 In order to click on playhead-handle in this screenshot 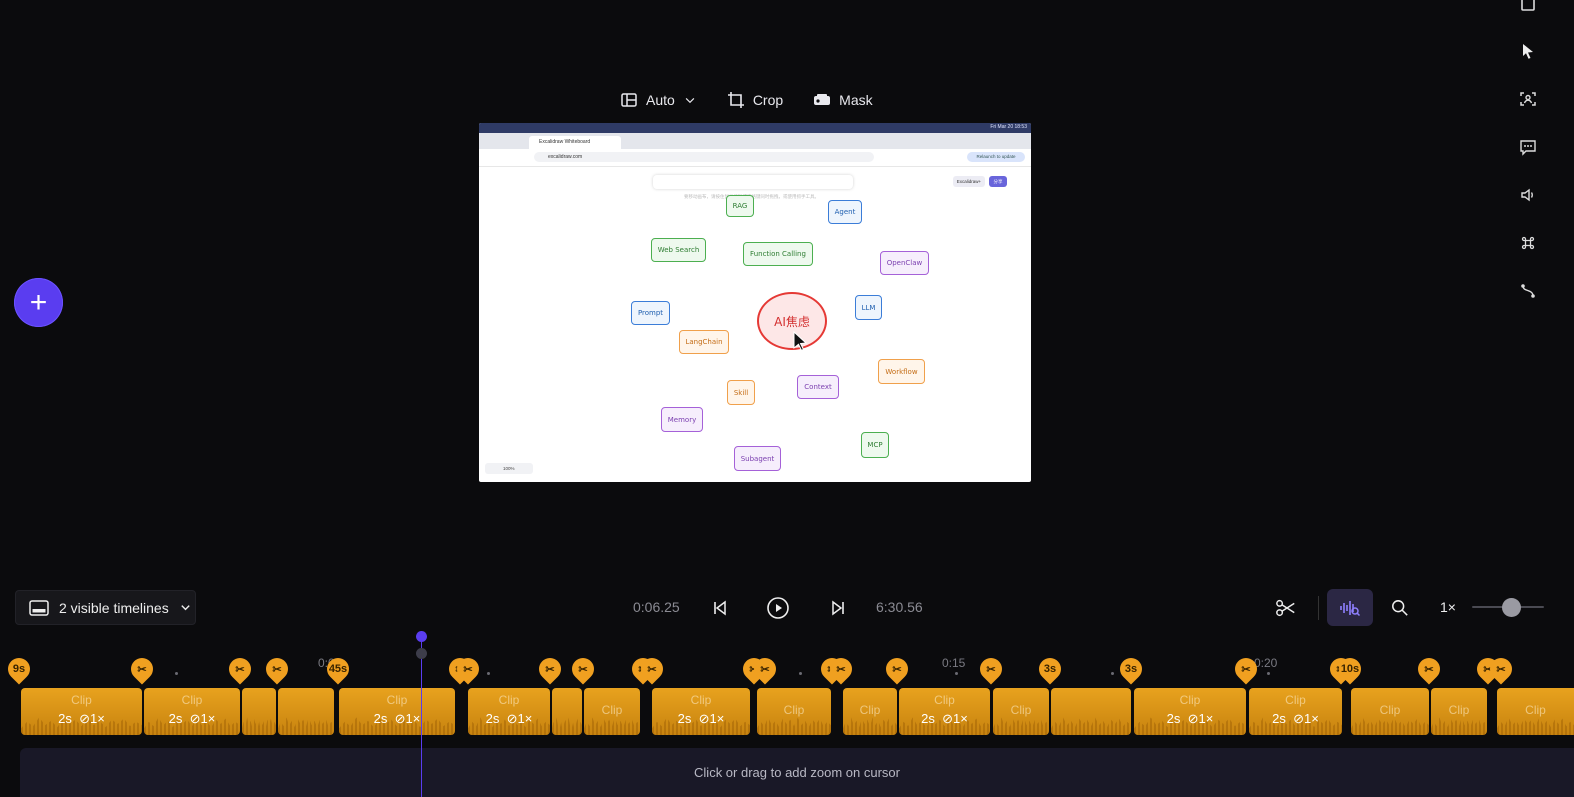, I will do `click(421, 636)`.